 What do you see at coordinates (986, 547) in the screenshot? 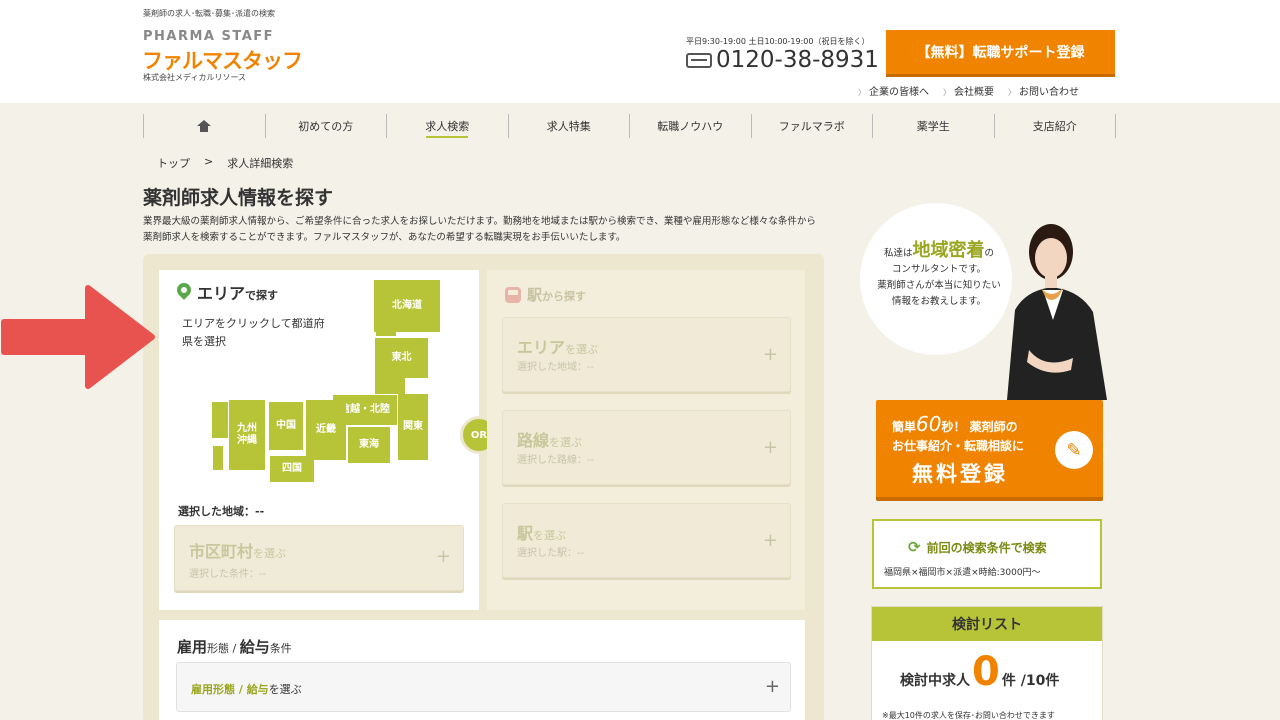
I see `previous-search-title-text: 前回の検索条件で検索` at bounding box center [986, 547].